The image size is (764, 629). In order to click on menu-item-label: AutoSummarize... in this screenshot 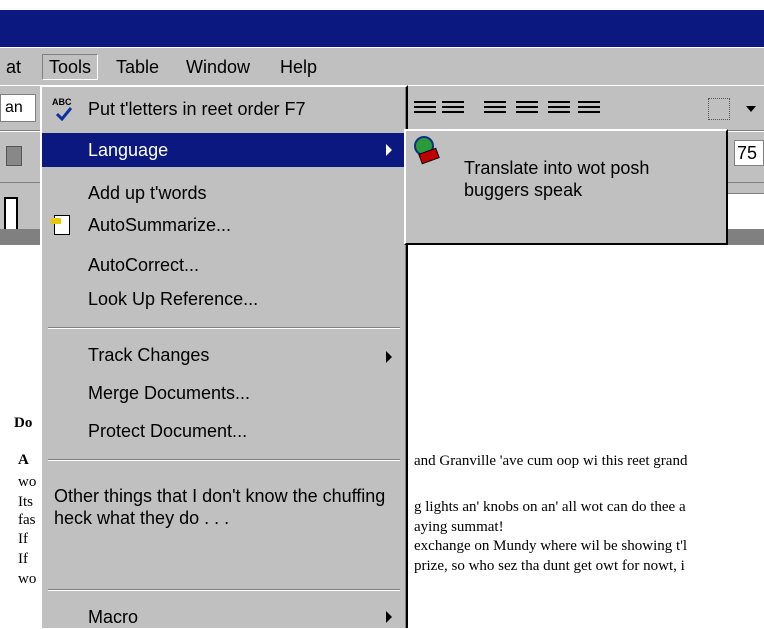, I will do `click(160, 225)`.